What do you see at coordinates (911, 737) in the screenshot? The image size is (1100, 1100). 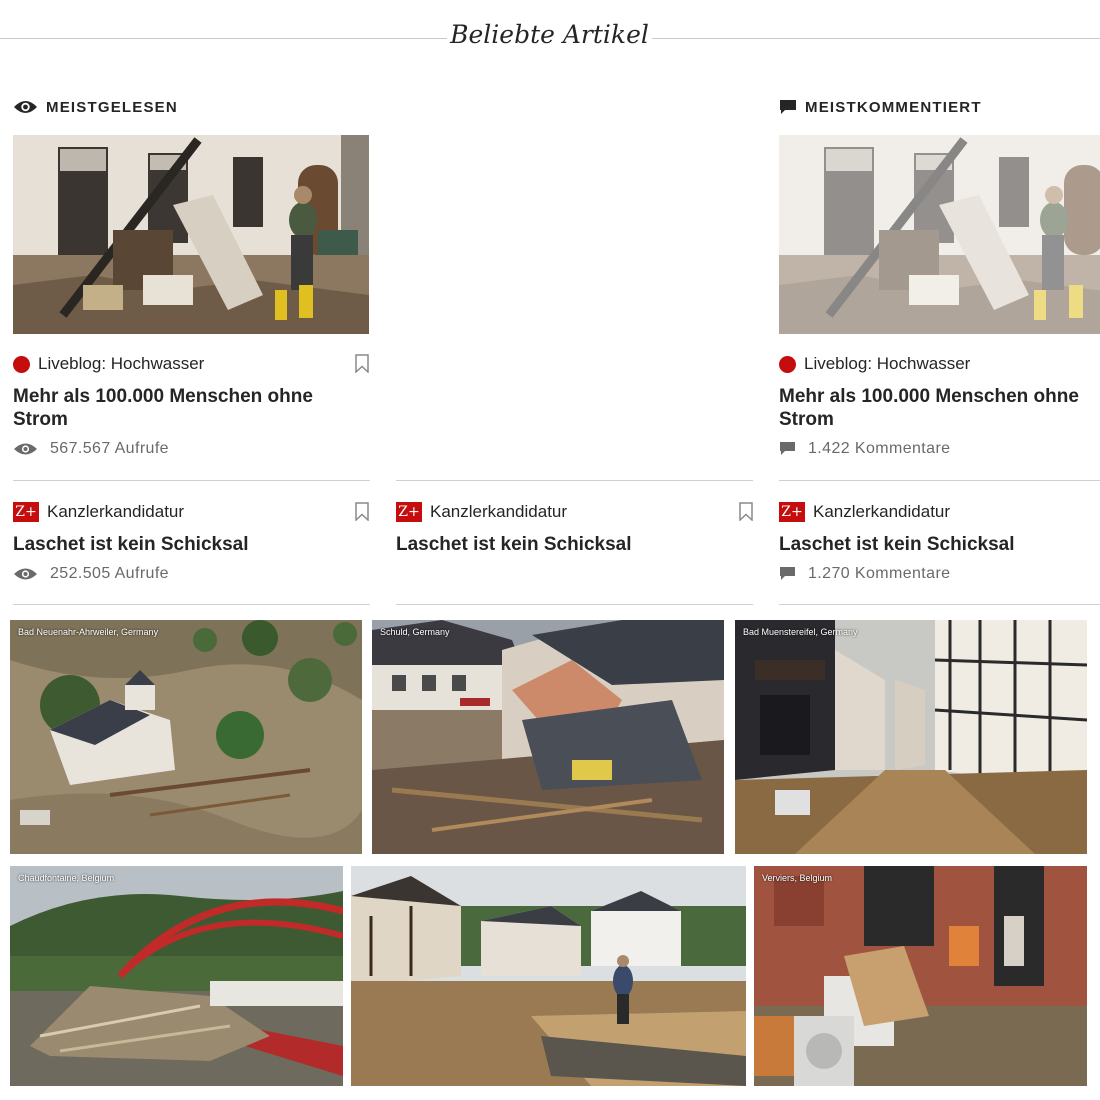 I see `photo-flooded-street: Bad Muenstereifel, Germany` at bounding box center [911, 737].